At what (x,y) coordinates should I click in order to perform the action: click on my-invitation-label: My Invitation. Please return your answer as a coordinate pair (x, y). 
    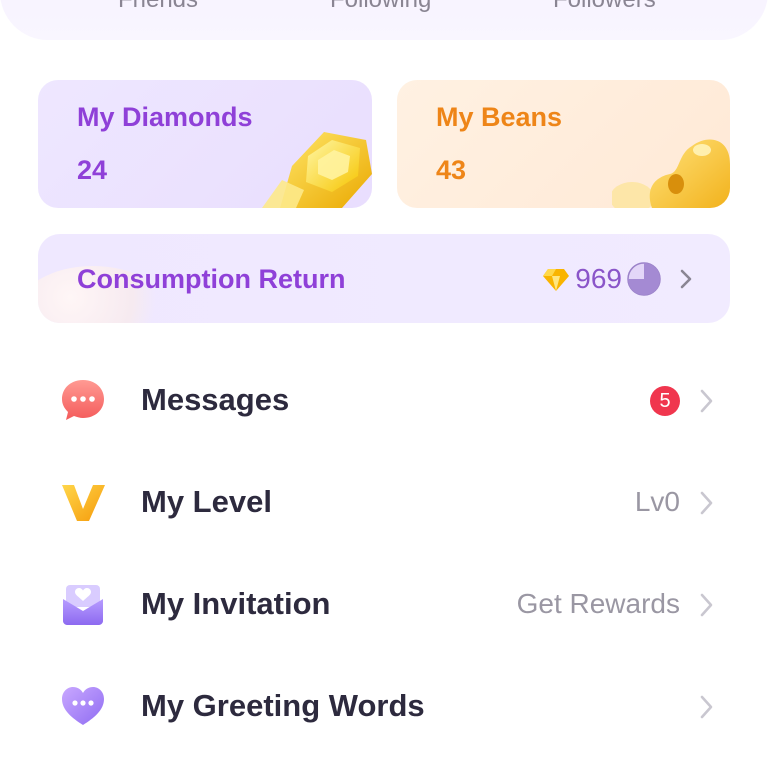
    Looking at the image, I should click on (236, 603).